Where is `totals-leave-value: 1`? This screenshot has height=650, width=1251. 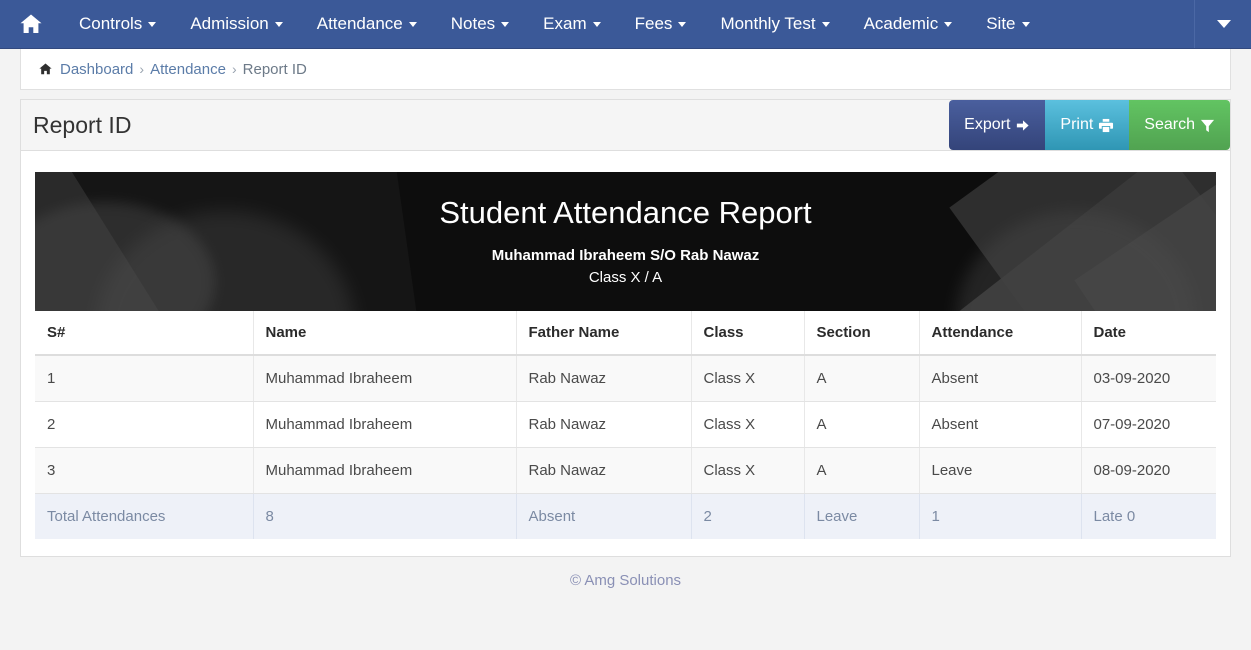
totals-leave-value: 1 is located at coordinates (1000, 516).